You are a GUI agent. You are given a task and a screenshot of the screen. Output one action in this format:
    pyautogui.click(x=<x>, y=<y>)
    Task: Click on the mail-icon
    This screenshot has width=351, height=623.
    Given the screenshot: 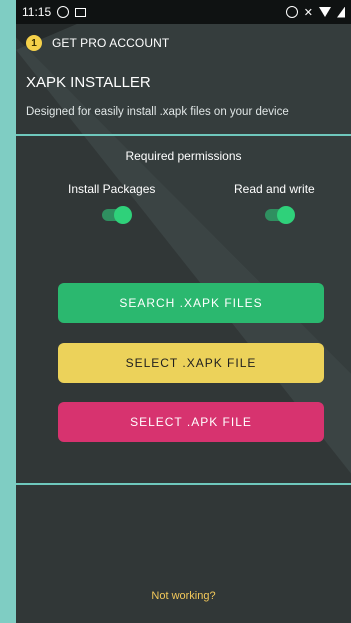 What is the action you would take?
    pyautogui.click(x=81, y=12)
    